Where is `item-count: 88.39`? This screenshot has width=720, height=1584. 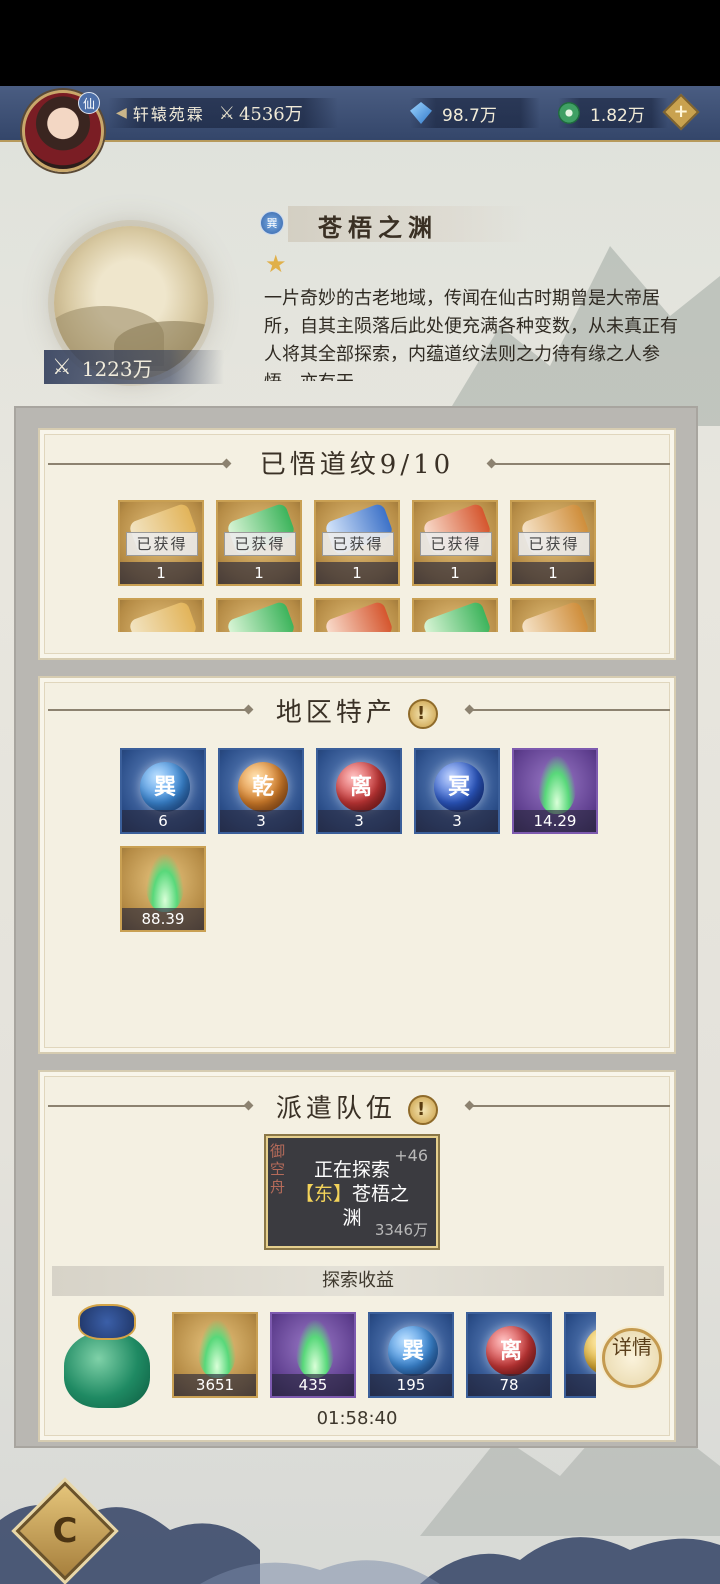 item-count: 88.39 is located at coordinates (163, 919).